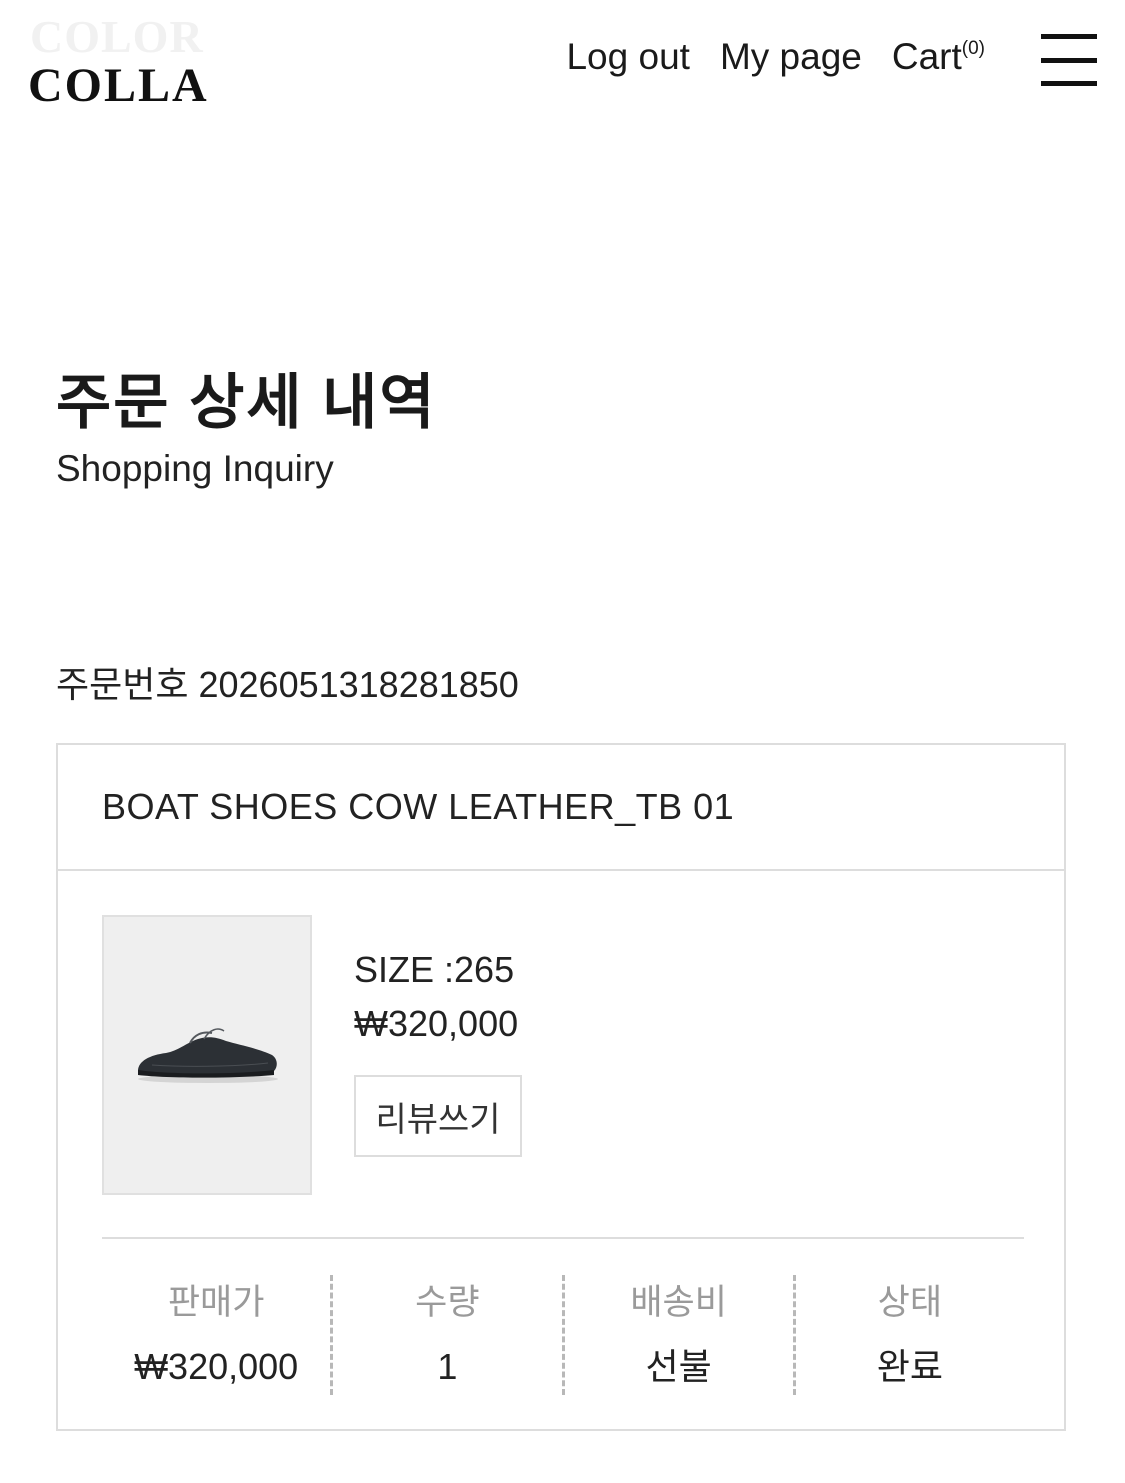 The width and height of the screenshot is (1125, 1483). Describe the element at coordinates (438, 1116) in the screenshot. I see `write-review-button: 리뷰쓰기` at that location.